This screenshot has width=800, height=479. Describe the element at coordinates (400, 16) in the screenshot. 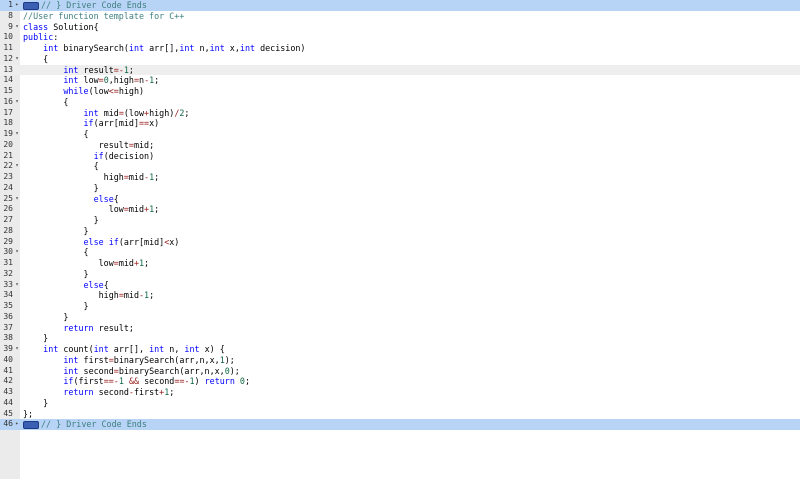

I see `code-line: 8 //User function template for C++` at that location.